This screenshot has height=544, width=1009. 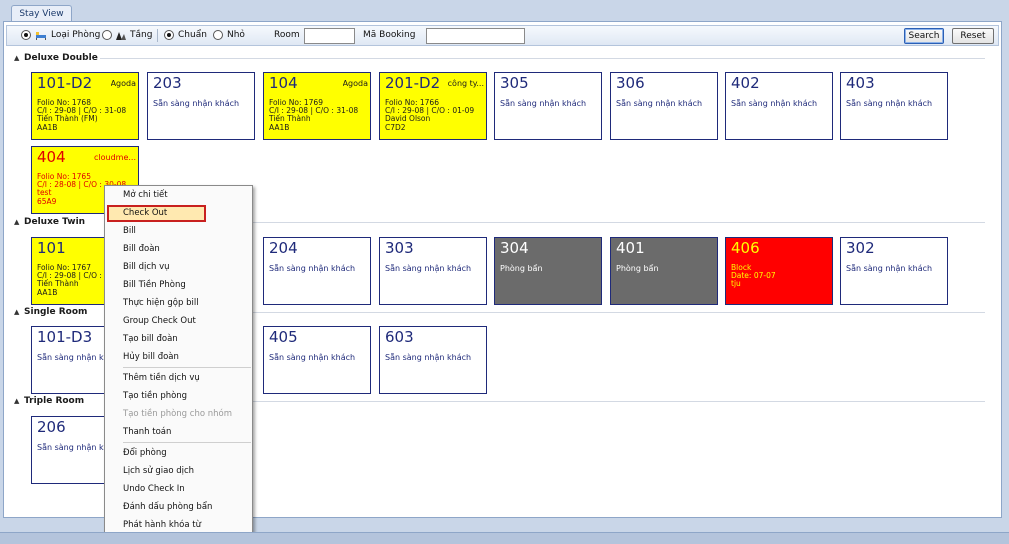 I want to click on room-card-403: 403 Sẵn sàng nhận khách, so click(x=894, y=106).